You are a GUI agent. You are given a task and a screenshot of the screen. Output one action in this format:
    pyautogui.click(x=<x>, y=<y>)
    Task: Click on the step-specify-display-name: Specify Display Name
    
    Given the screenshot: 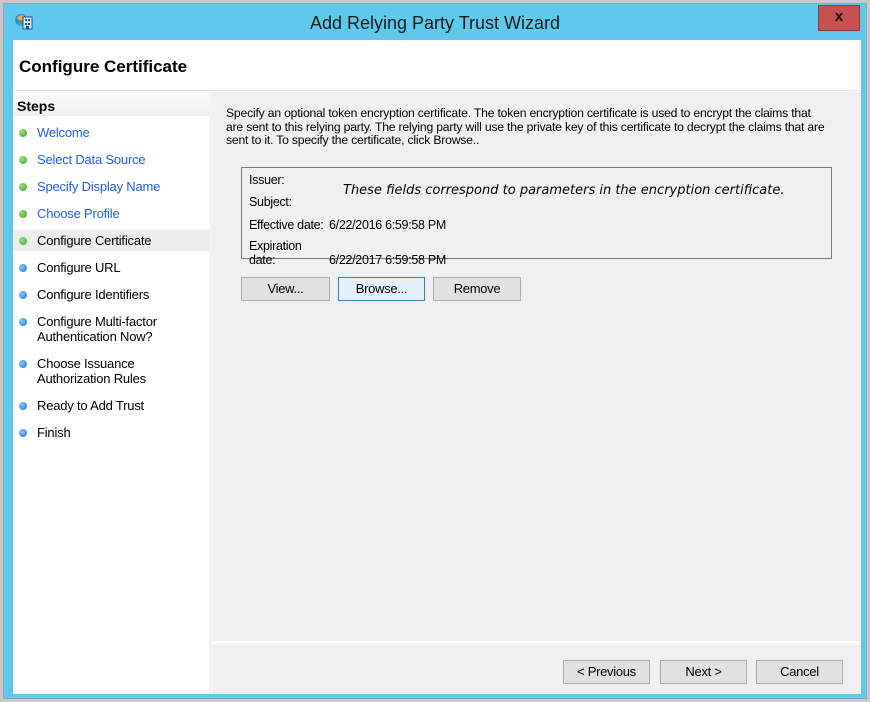 What is the action you would take?
    pyautogui.click(x=111, y=186)
    